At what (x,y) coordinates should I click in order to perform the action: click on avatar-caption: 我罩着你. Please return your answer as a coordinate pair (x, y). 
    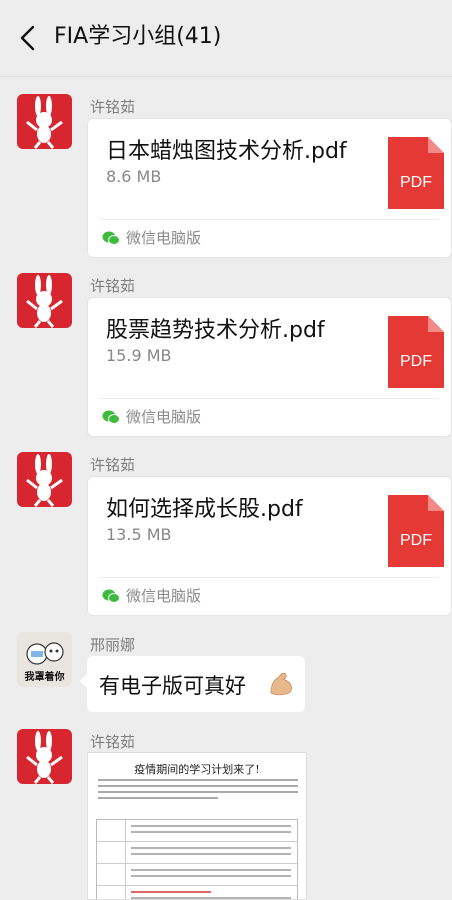
    Looking at the image, I should click on (44, 677).